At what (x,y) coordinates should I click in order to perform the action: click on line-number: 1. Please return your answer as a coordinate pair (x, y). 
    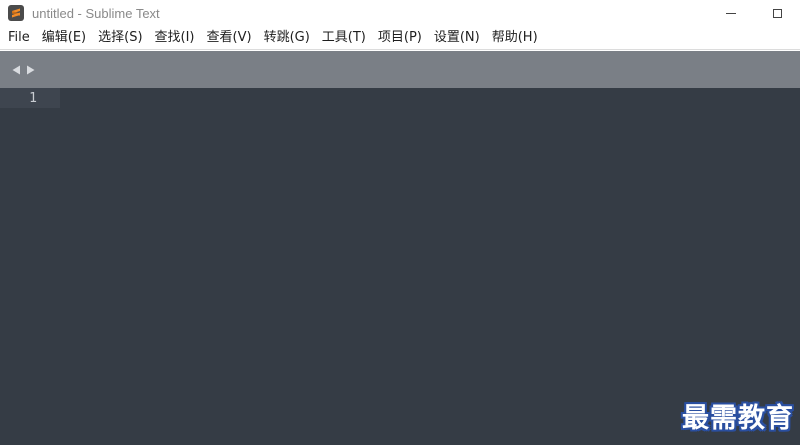
    Looking at the image, I should click on (33, 98).